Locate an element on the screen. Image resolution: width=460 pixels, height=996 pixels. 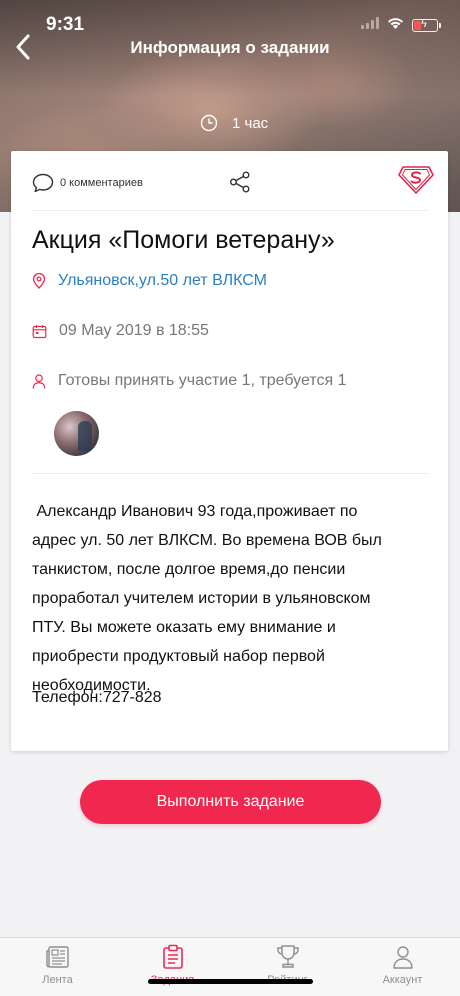
location-link: Ульяновск,ул.50 лет ВЛКСМ is located at coordinates (162, 281).